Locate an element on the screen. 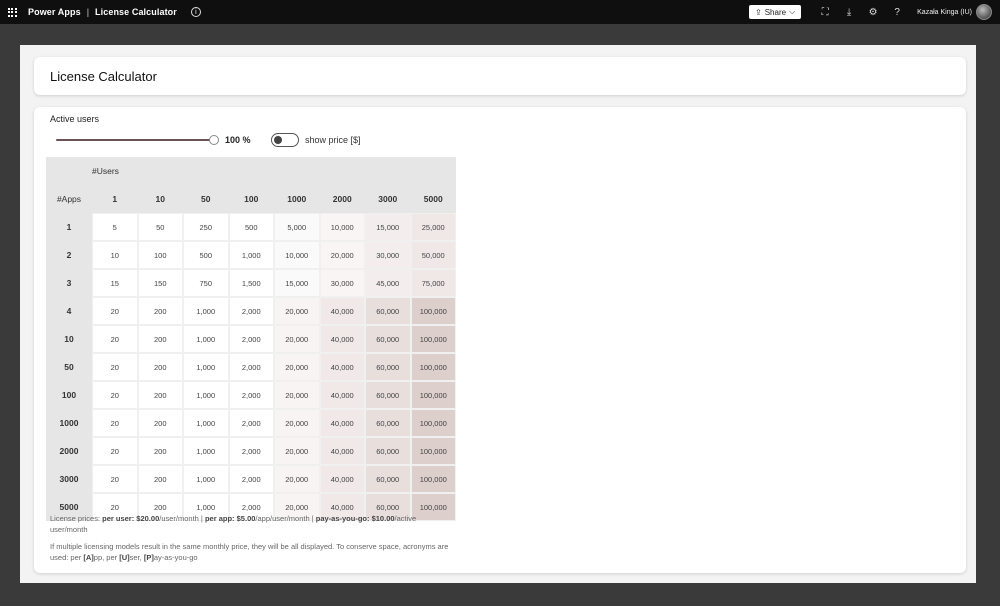 The width and height of the screenshot is (1000, 606). table-cell: 500 is located at coordinates (251, 227).